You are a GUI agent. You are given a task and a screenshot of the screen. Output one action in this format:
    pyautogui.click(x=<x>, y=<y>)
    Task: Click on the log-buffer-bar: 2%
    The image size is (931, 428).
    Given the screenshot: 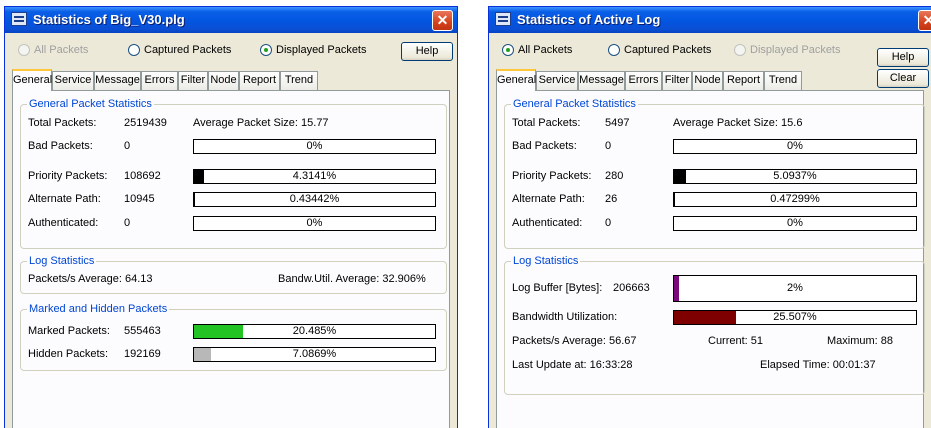 What is the action you would take?
    pyautogui.click(x=795, y=288)
    